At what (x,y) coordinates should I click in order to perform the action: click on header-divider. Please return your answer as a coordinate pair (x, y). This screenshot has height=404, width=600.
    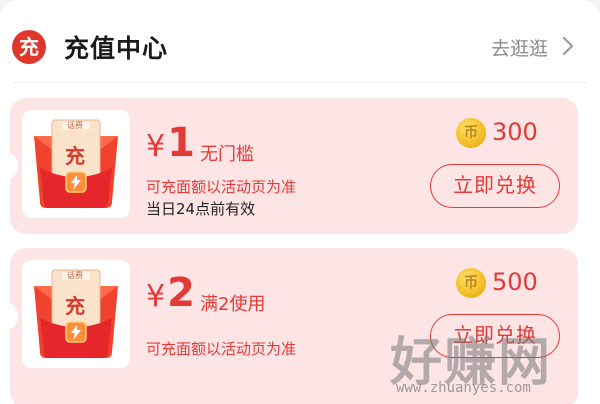
    Looking at the image, I should click on (300, 82).